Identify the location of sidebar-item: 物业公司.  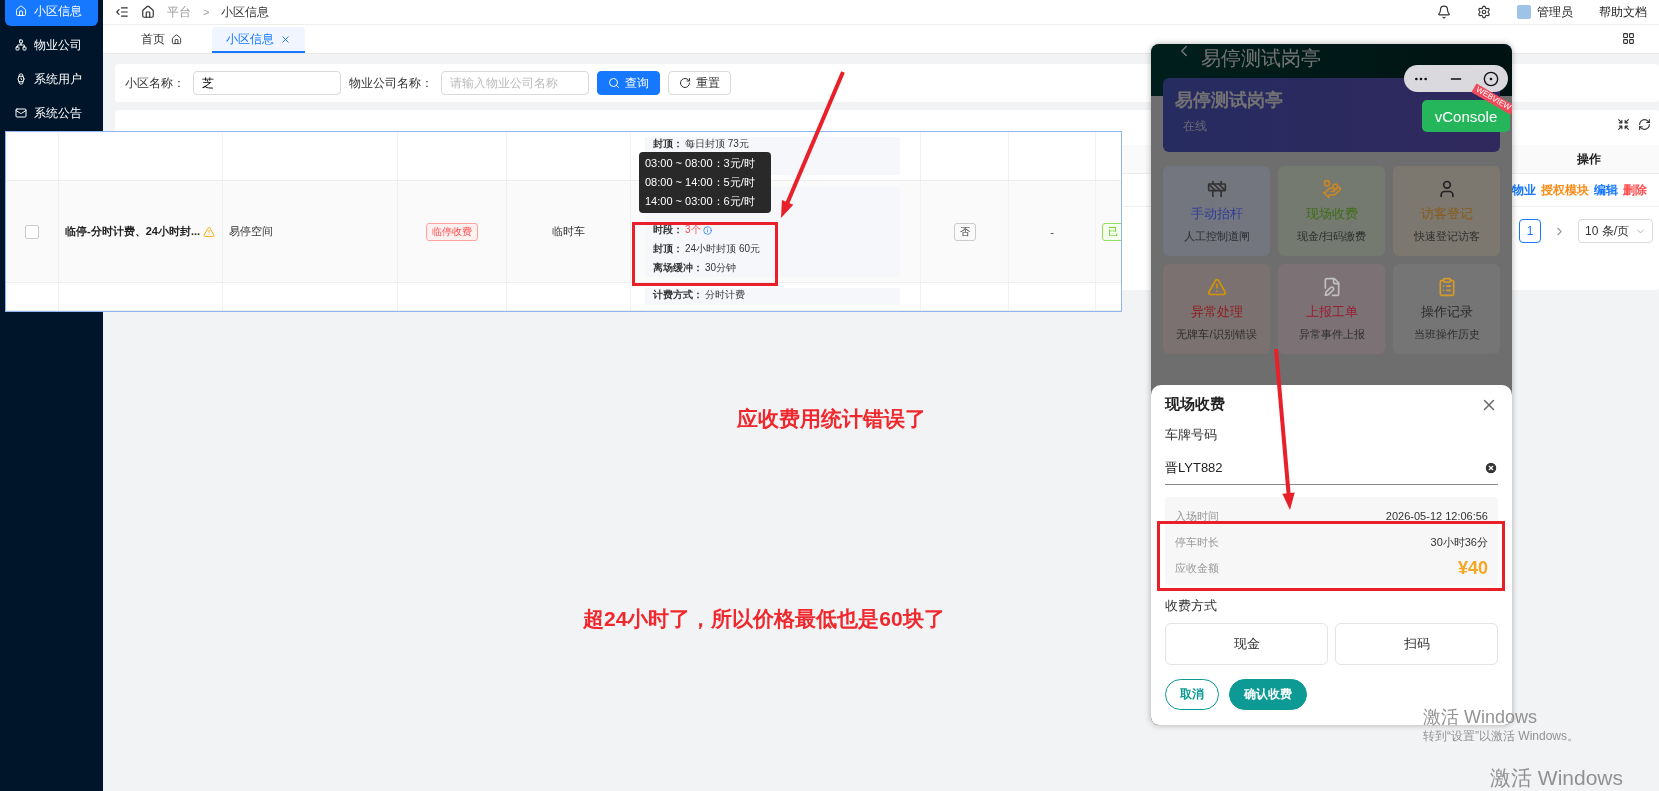
(51, 45).